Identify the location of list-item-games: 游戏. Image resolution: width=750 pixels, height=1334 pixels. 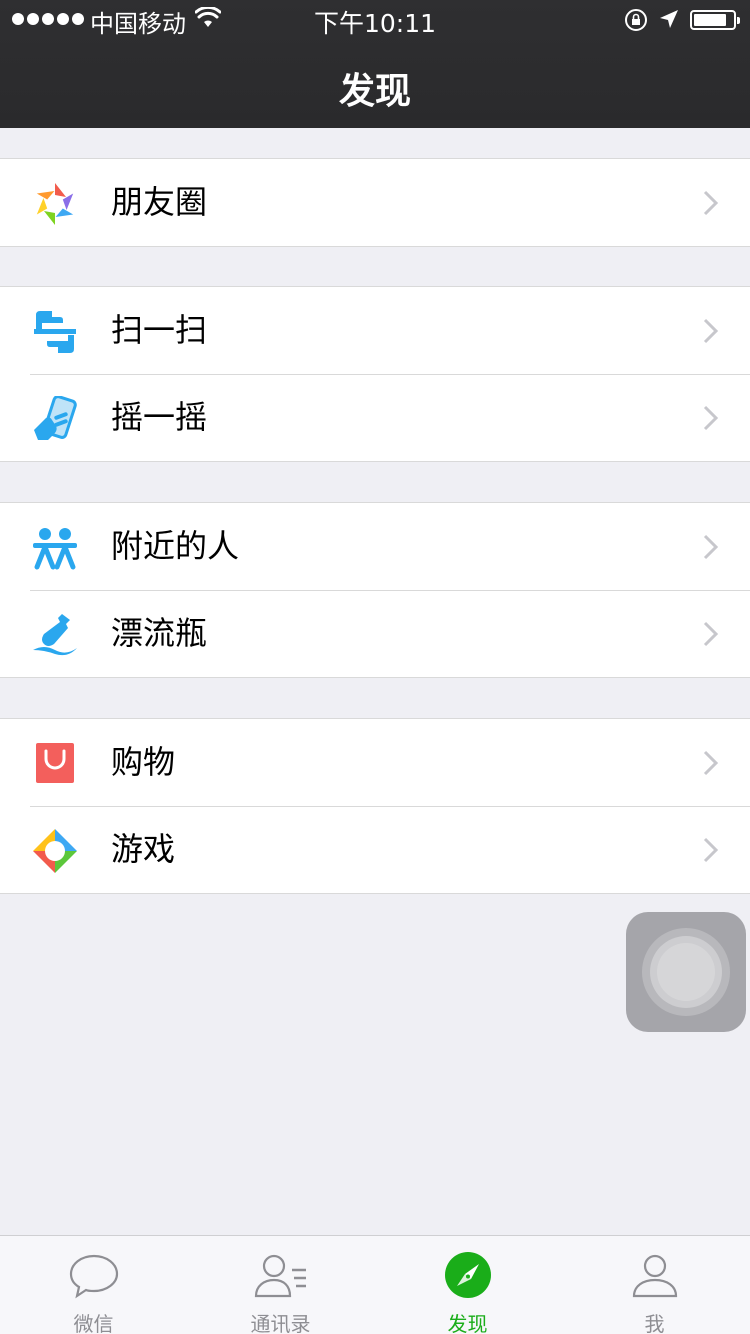
(375, 849).